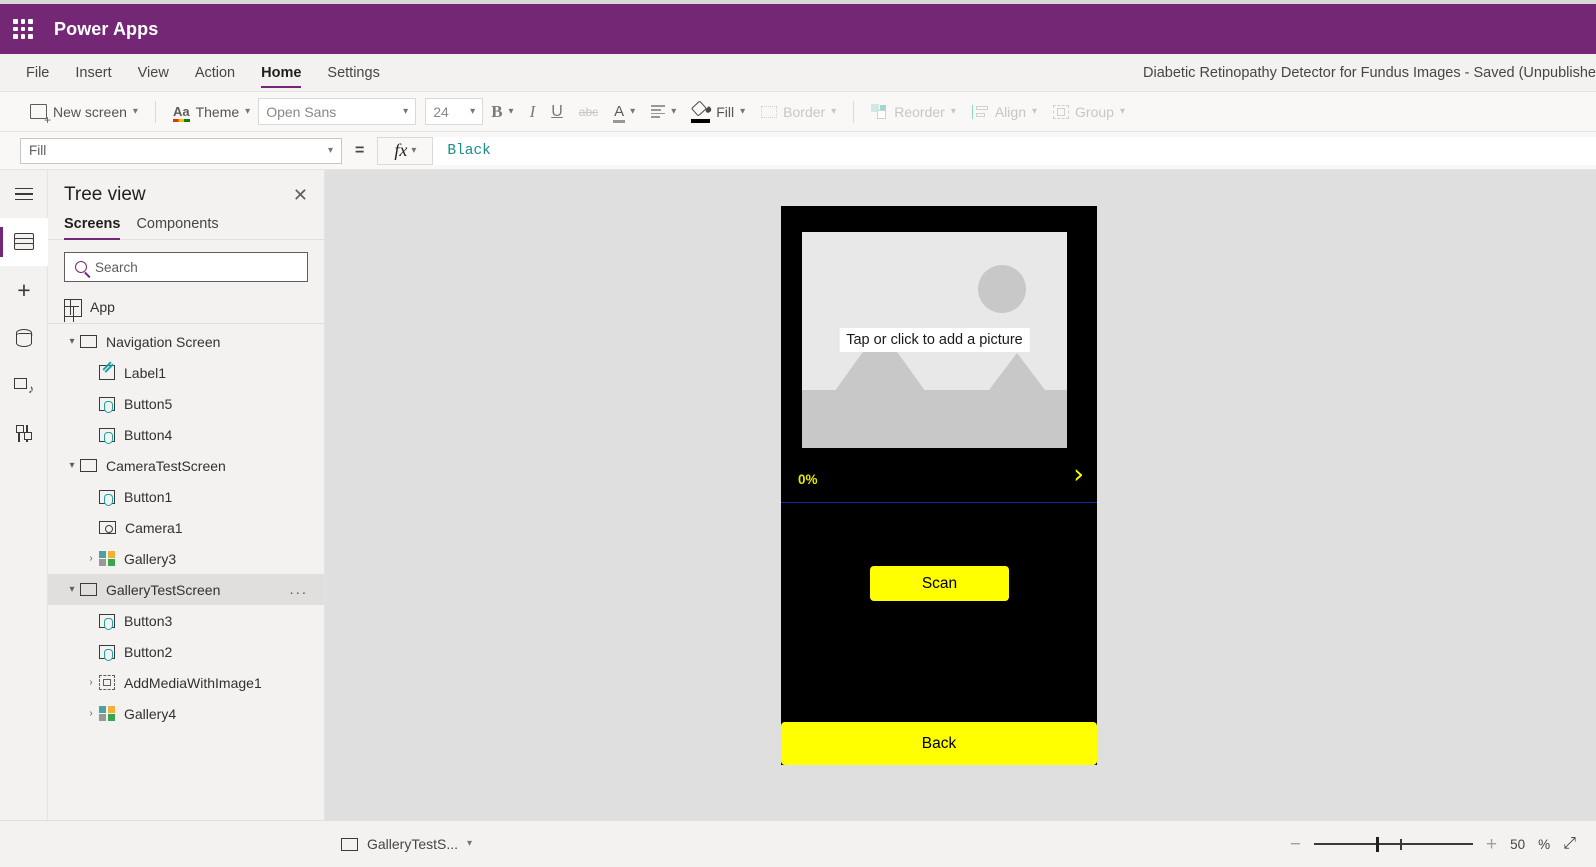 This screenshot has height=867, width=1596. I want to click on zoom-slider-thumb, so click(1378, 844).